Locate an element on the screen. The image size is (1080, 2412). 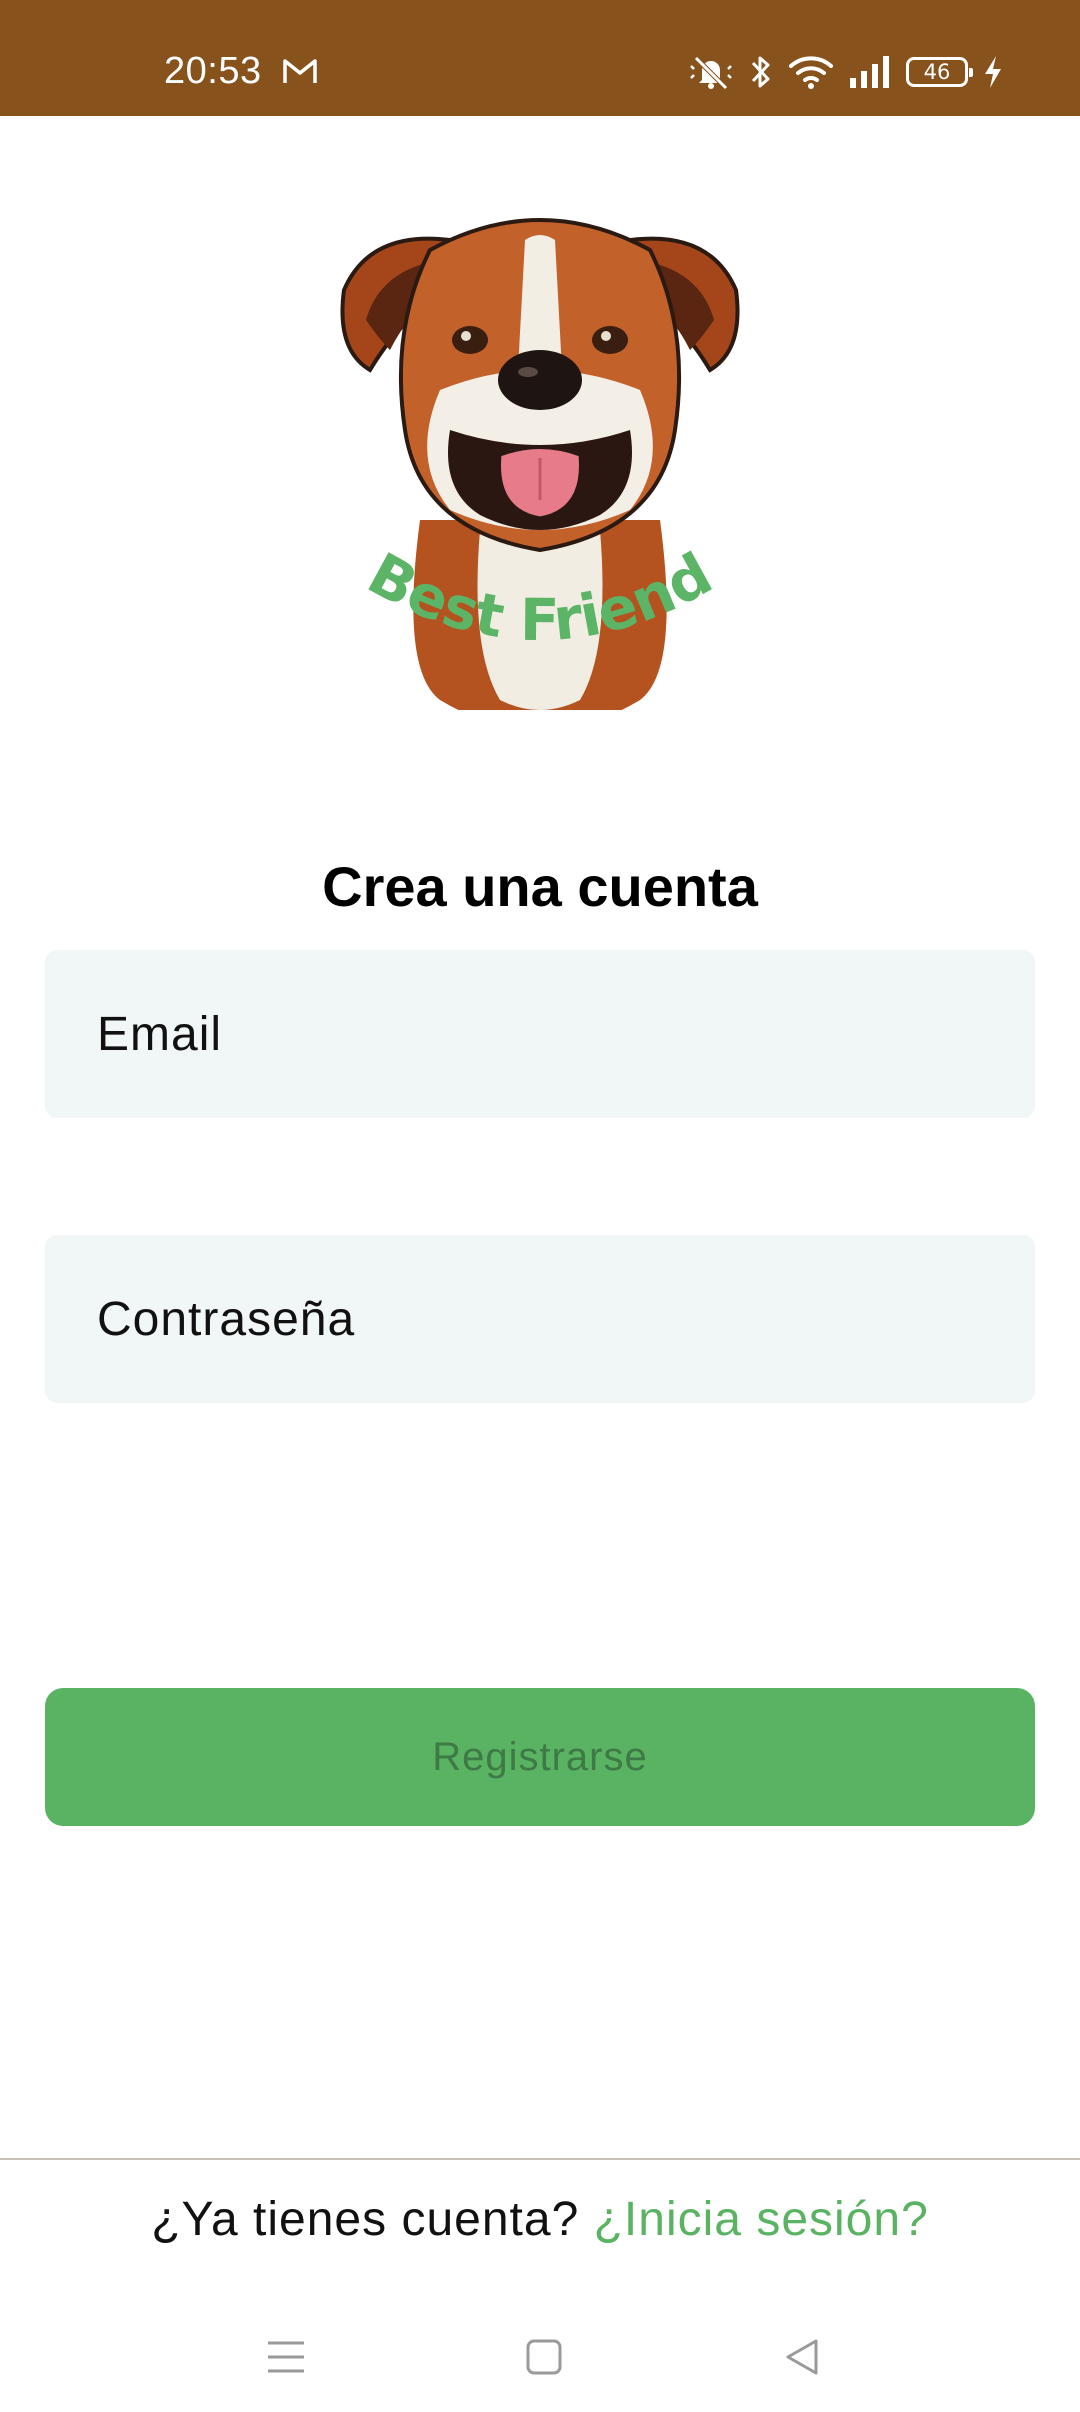
battery-icon: 46 is located at coordinates (939, 72).